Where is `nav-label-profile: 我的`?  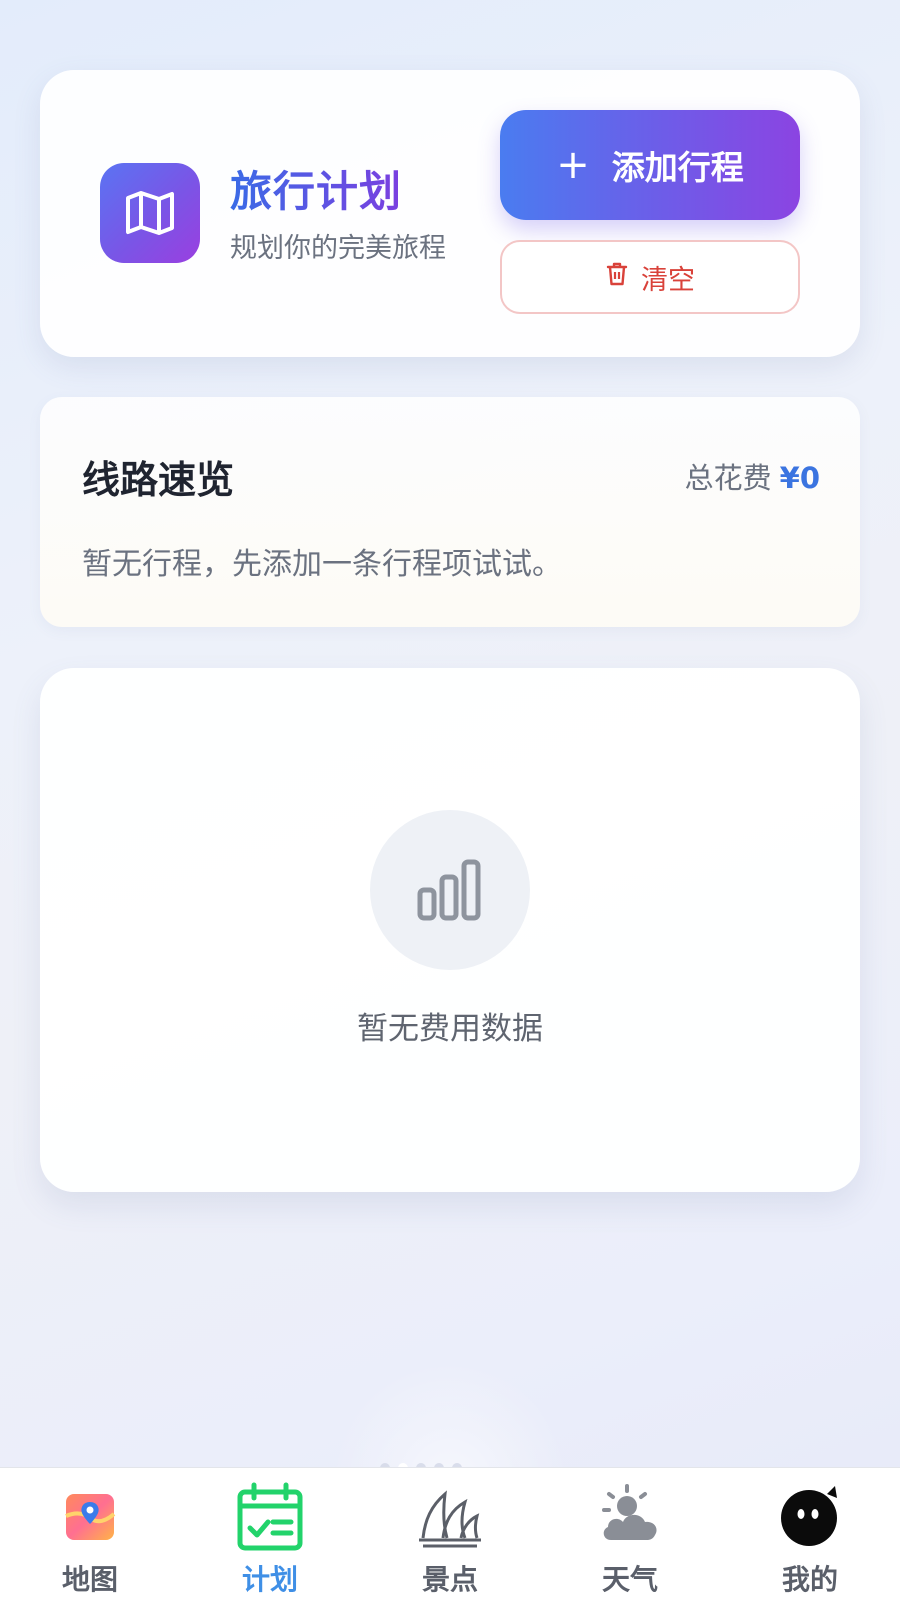 nav-label-profile: 我的 is located at coordinates (809, 1579).